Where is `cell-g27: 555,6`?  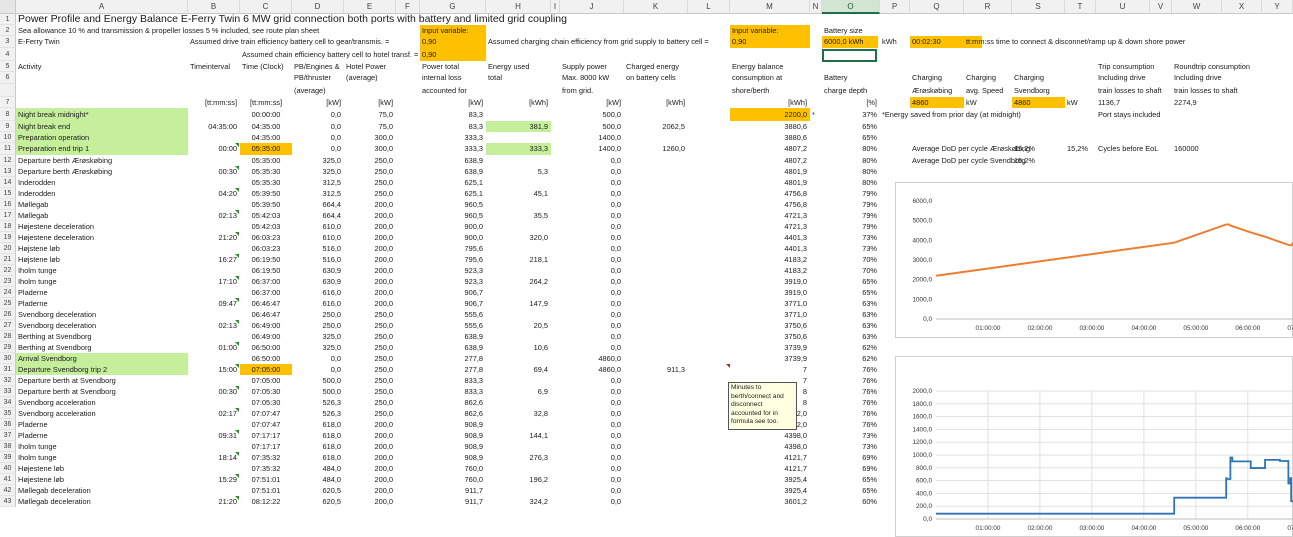
cell-g27: 555,6 is located at coordinates (452, 325).